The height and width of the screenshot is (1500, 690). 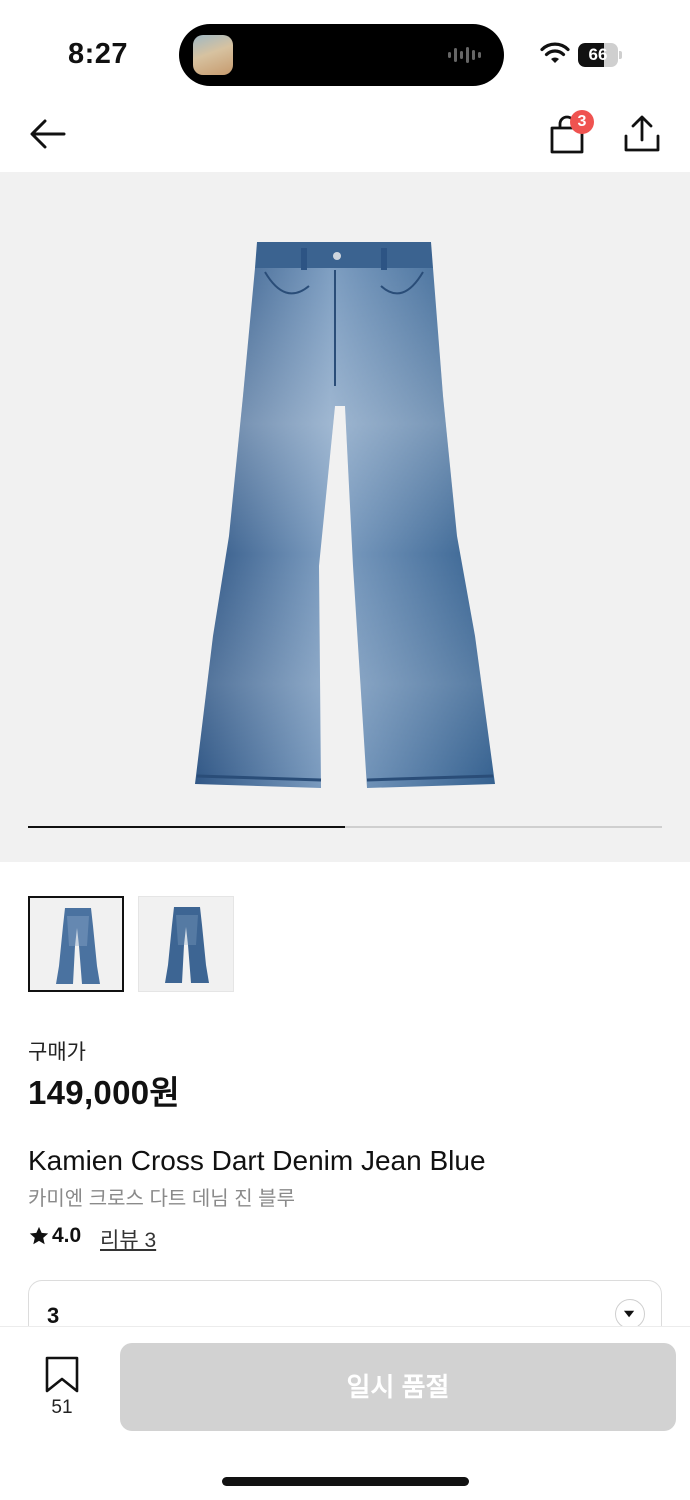 What do you see at coordinates (555, 52) in the screenshot?
I see `wifi-icon` at bounding box center [555, 52].